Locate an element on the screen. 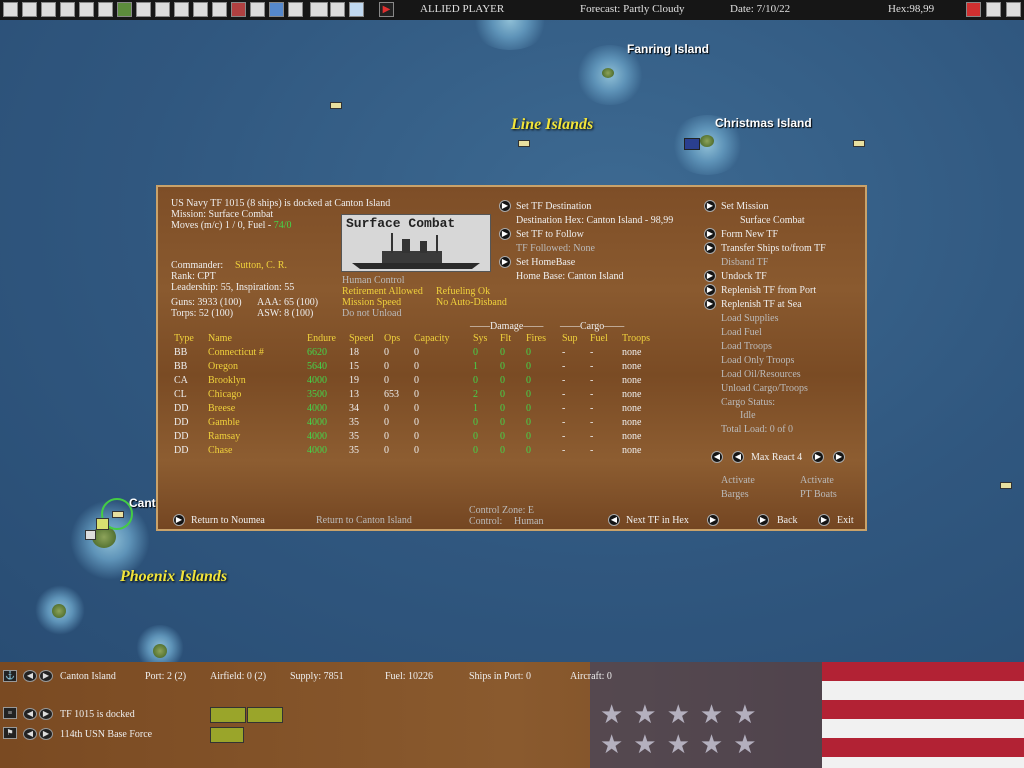  flag-icon is located at coordinates (973, 9).